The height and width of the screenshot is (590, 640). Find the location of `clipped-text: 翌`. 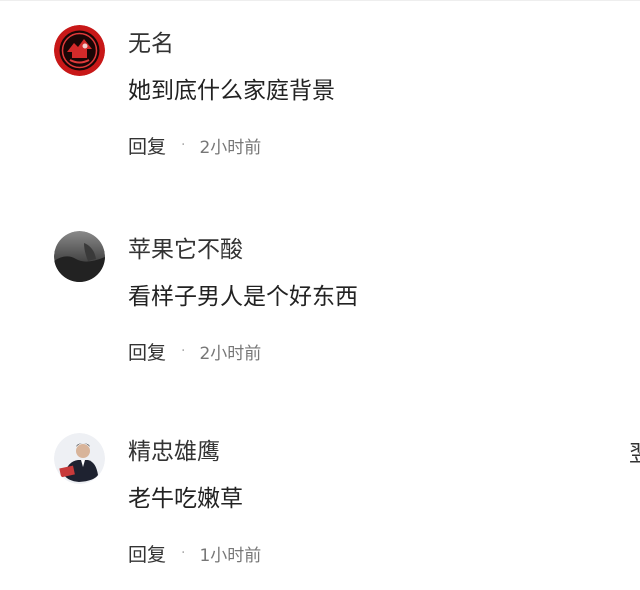

clipped-text: 翌 is located at coordinates (634, 454).